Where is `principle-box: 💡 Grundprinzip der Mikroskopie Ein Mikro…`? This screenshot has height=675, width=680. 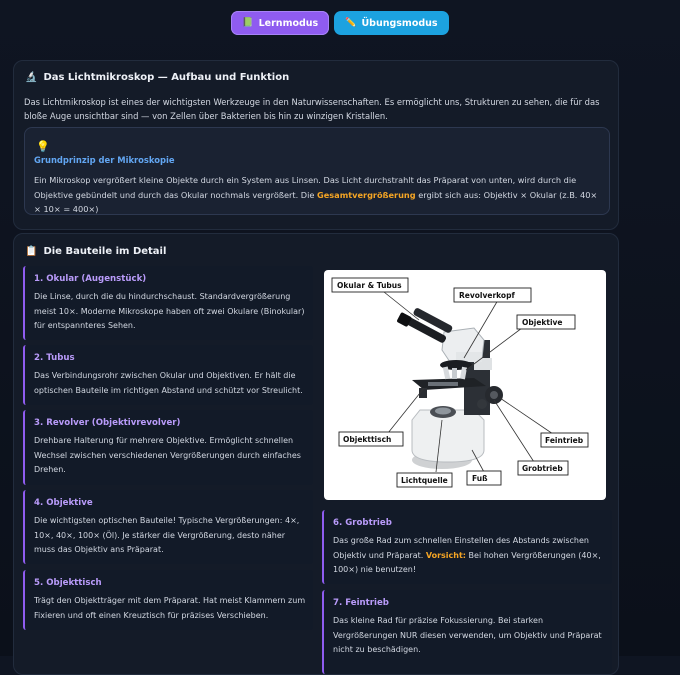 principle-box: 💡 Grundprinzip der Mikroskopie Ein Mikro… is located at coordinates (317, 171).